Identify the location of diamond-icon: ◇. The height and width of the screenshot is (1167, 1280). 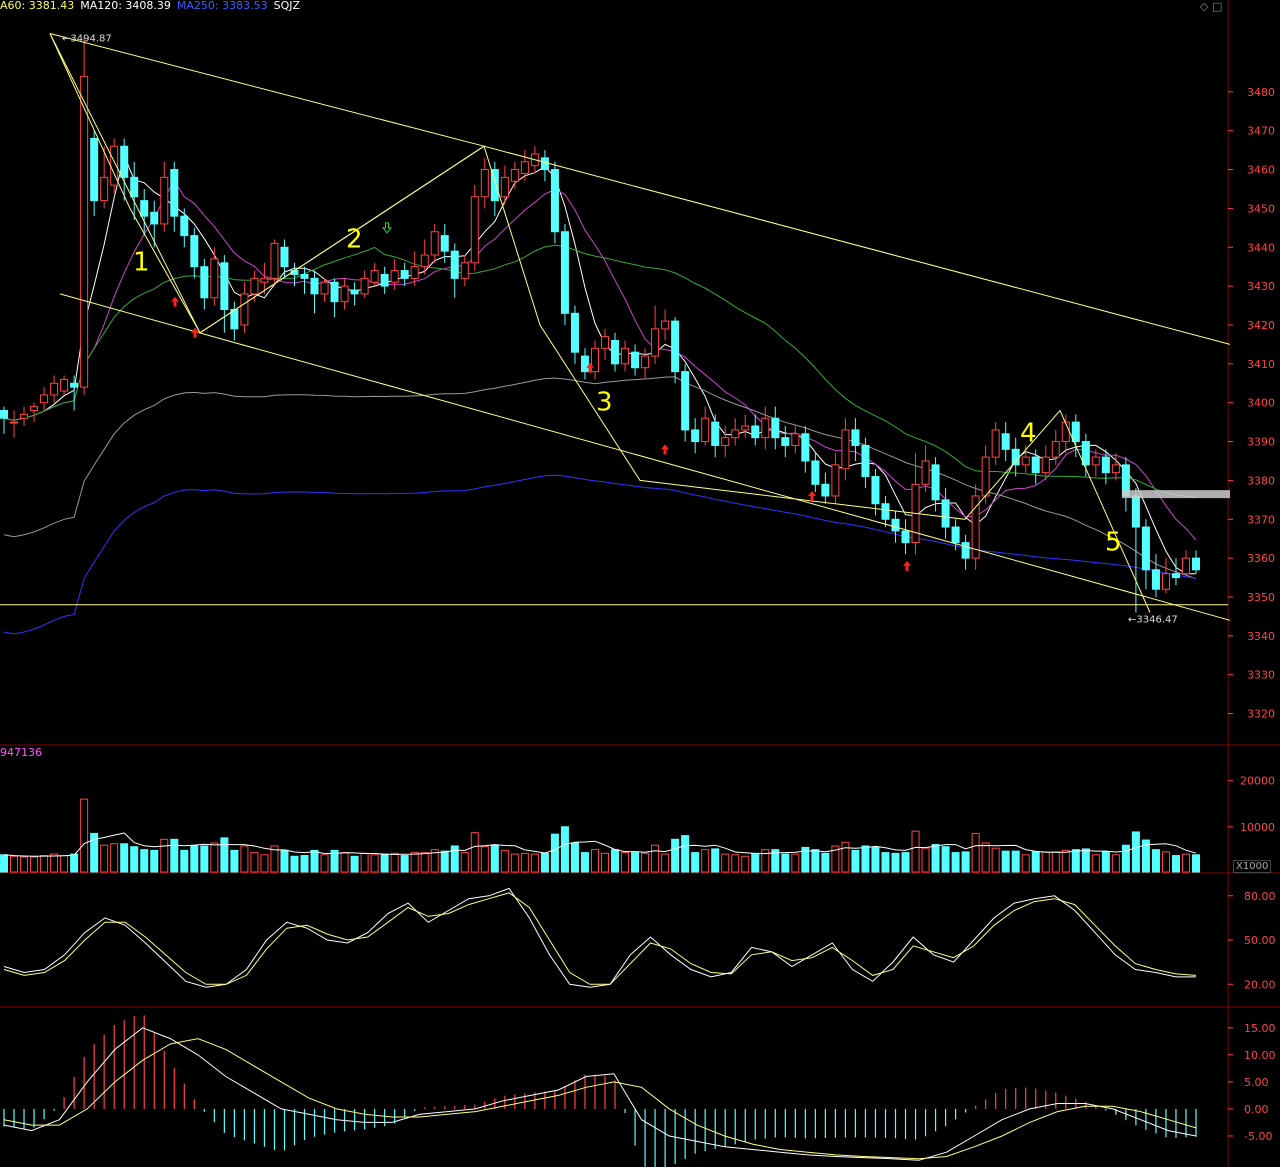
(1204, 6).